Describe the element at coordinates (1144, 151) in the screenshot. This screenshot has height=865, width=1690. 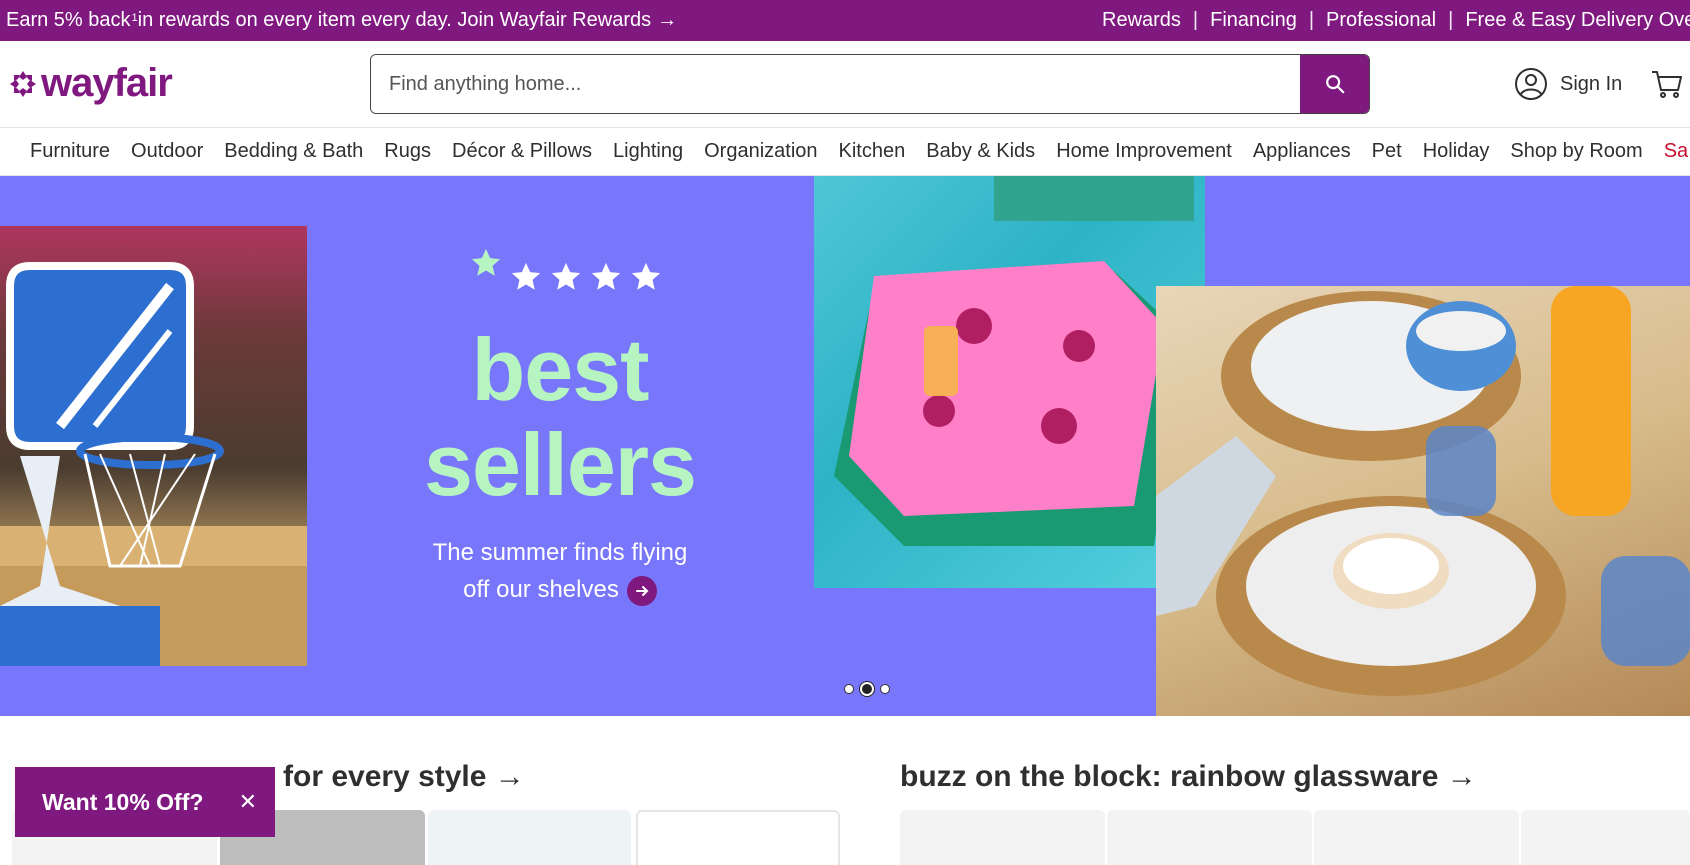
I see `nav-item-home-improvement: Home Improvement` at that location.